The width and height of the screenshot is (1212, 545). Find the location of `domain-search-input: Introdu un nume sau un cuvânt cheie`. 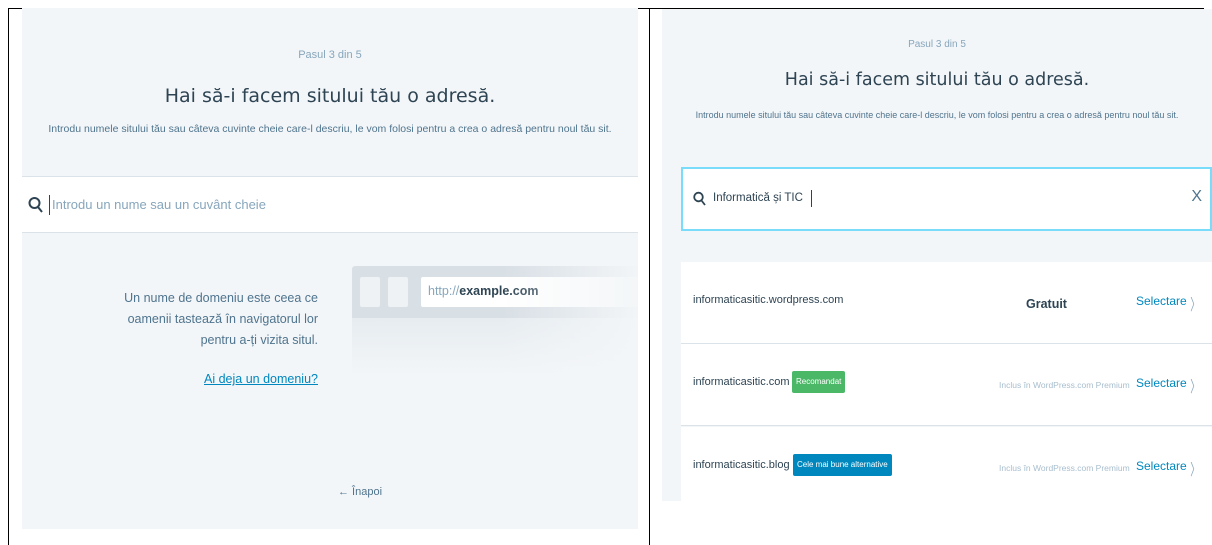

domain-search-input: Introdu un nume sau un cuvânt cheie is located at coordinates (159, 204).